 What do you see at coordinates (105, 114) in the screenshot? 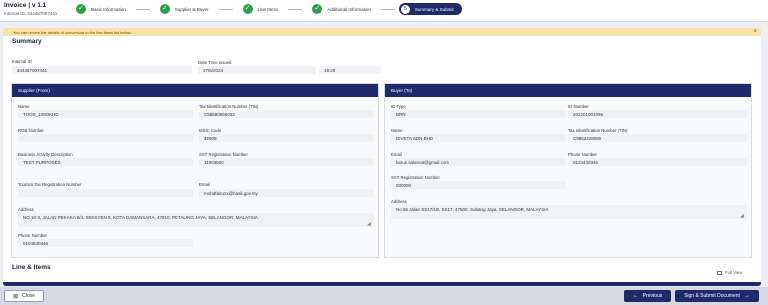
I see `supplier-name-value: TOOS_100OKHD` at bounding box center [105, 114].